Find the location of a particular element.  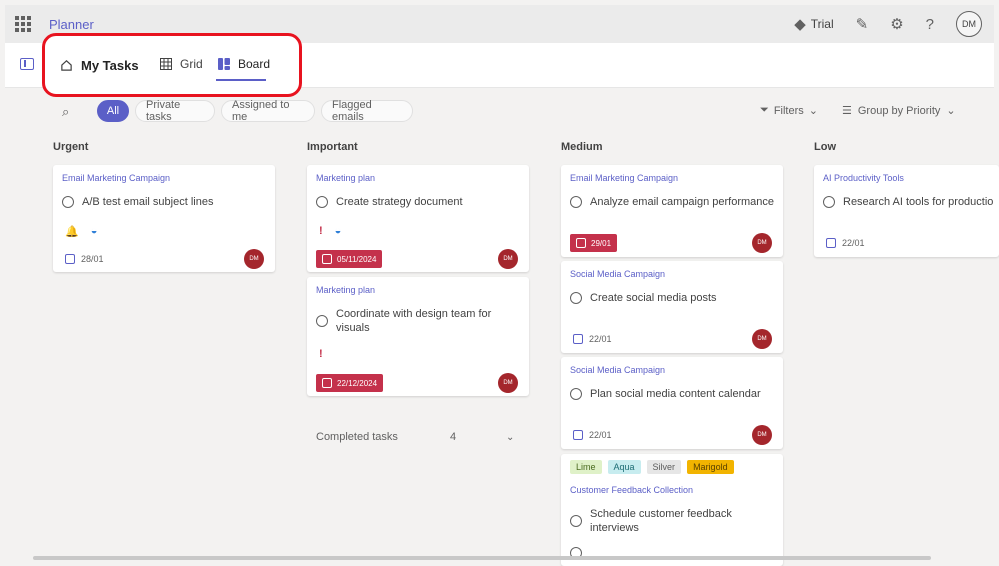

sidebar-toggle-icon is located at coordinates (27, 64).